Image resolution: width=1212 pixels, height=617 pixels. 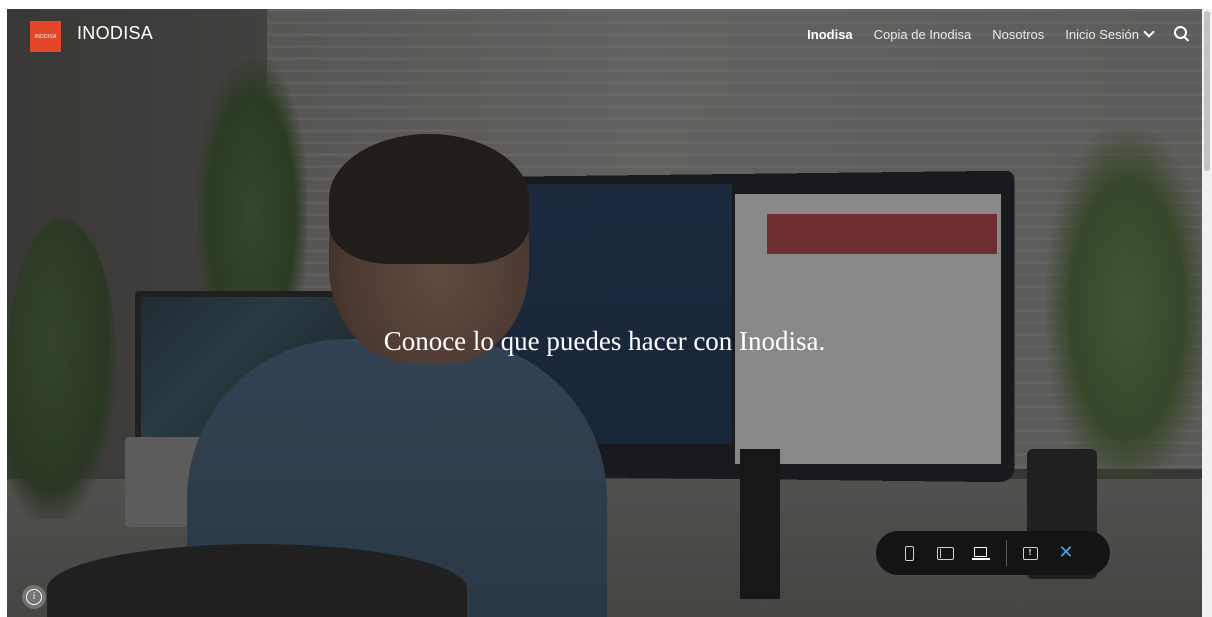 I want to click on nav-item-inicio-sesion: Inicio Sesión, so click(x=1110, y=33).